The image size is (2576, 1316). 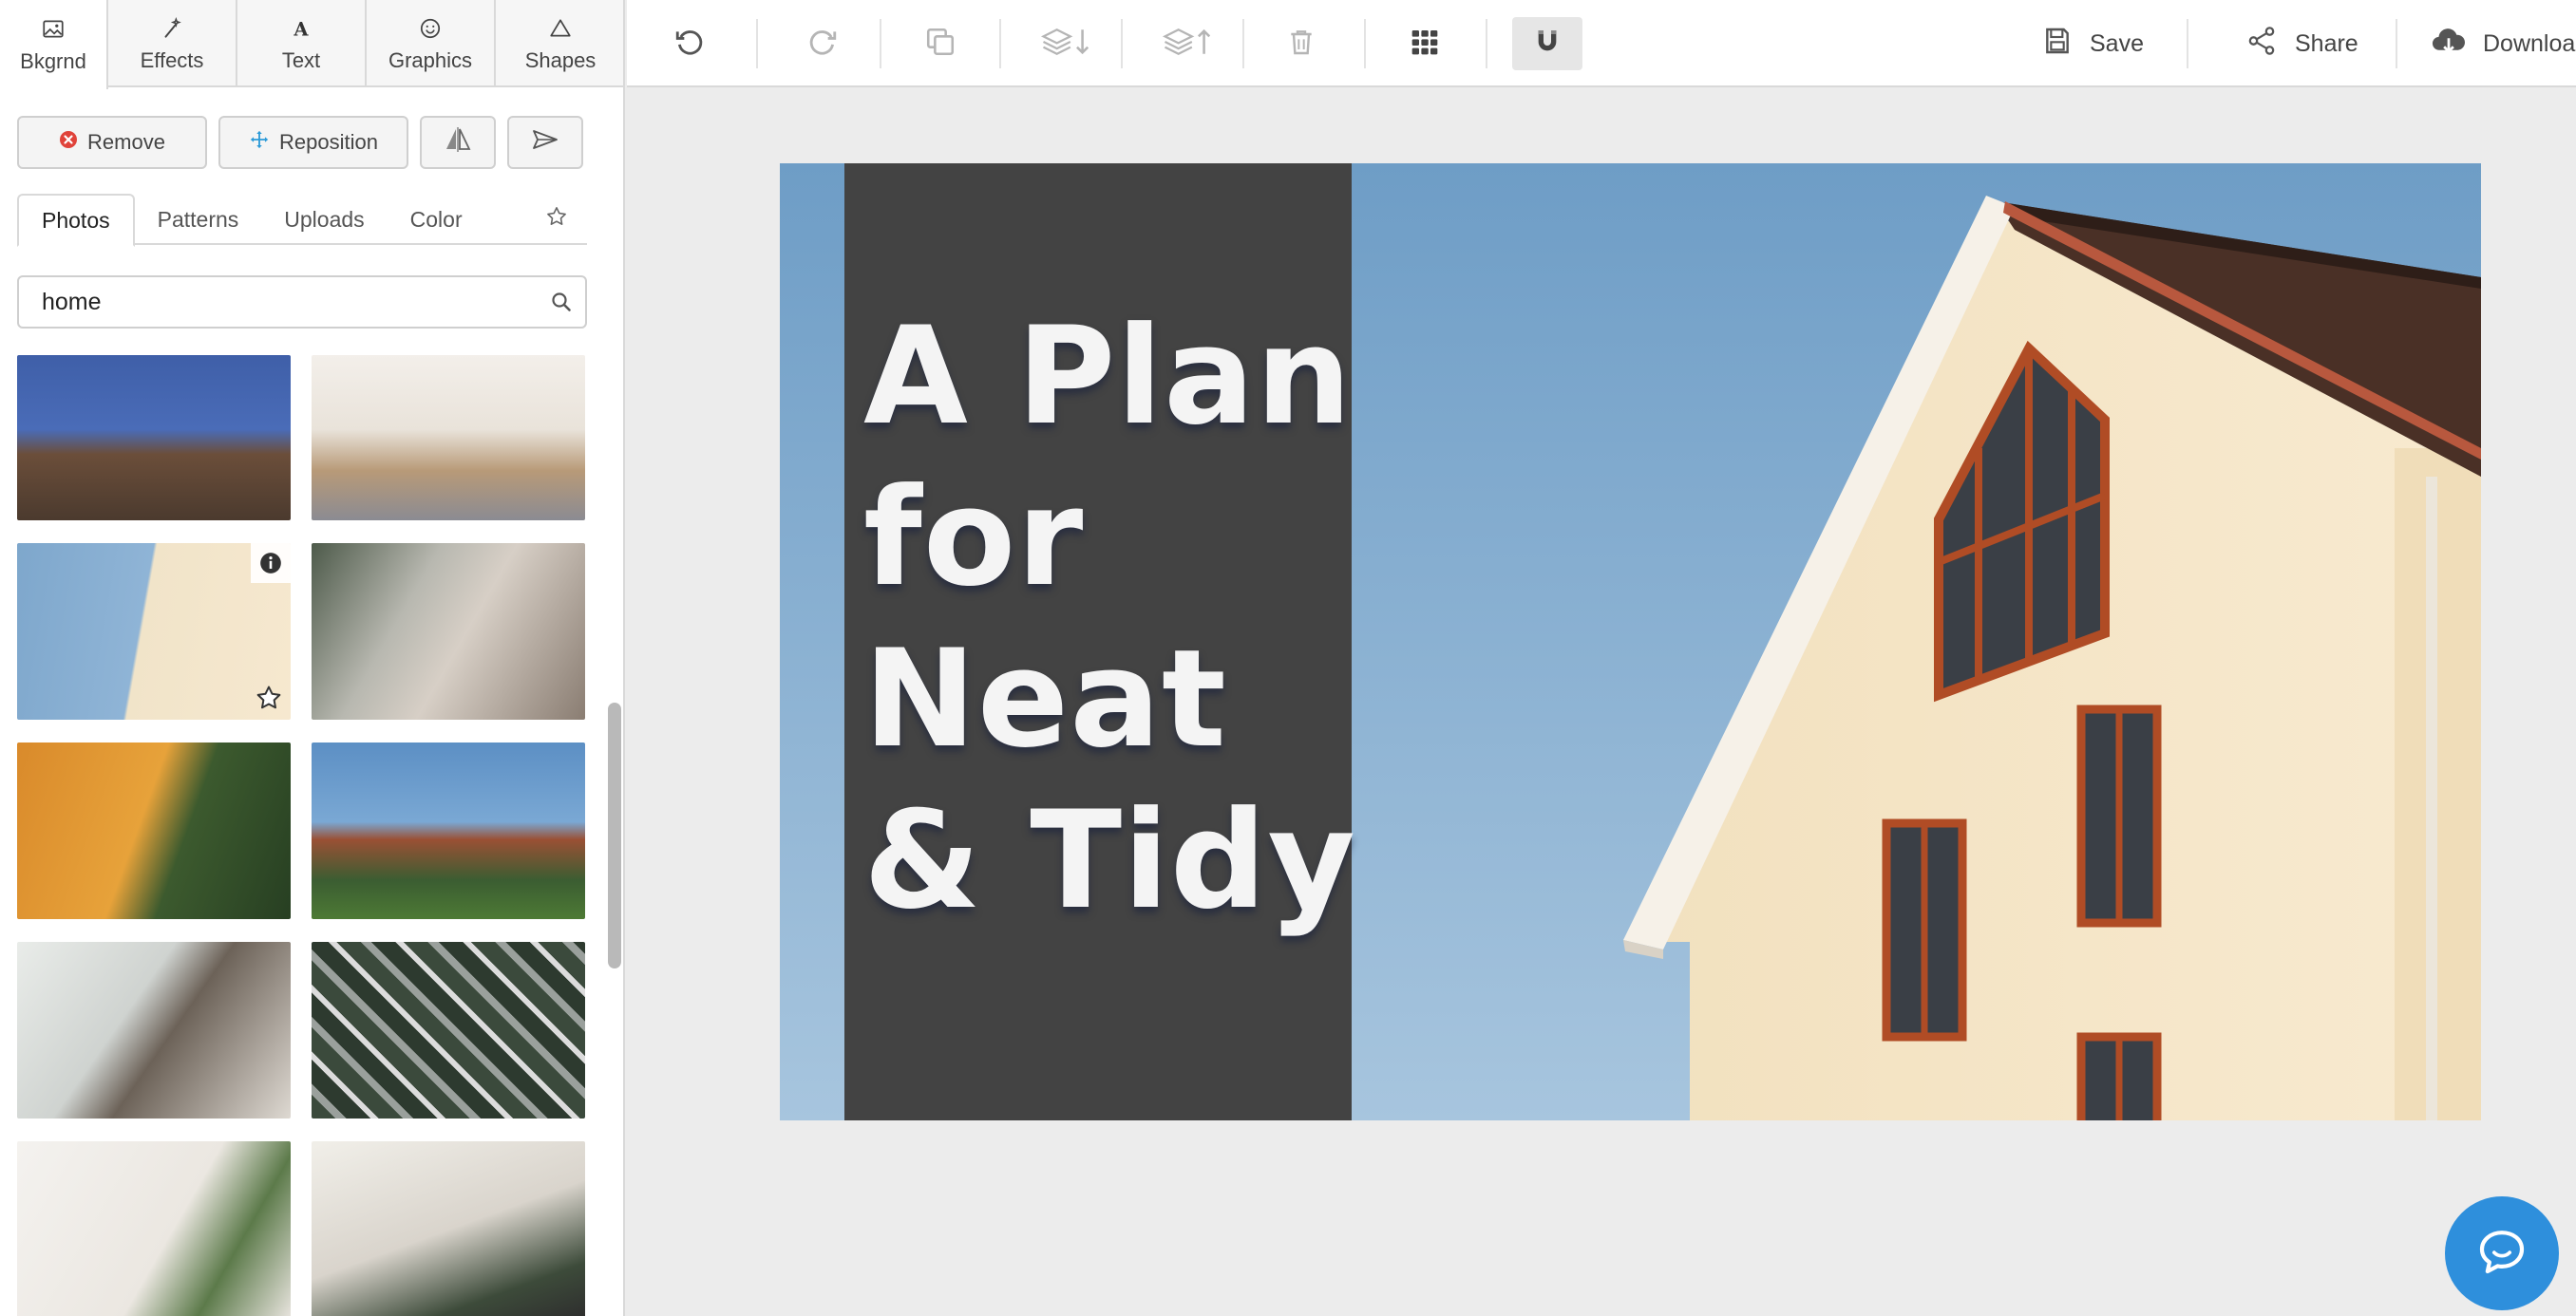 I want to click on remove-button: Remove, so click(x=112, y=142).